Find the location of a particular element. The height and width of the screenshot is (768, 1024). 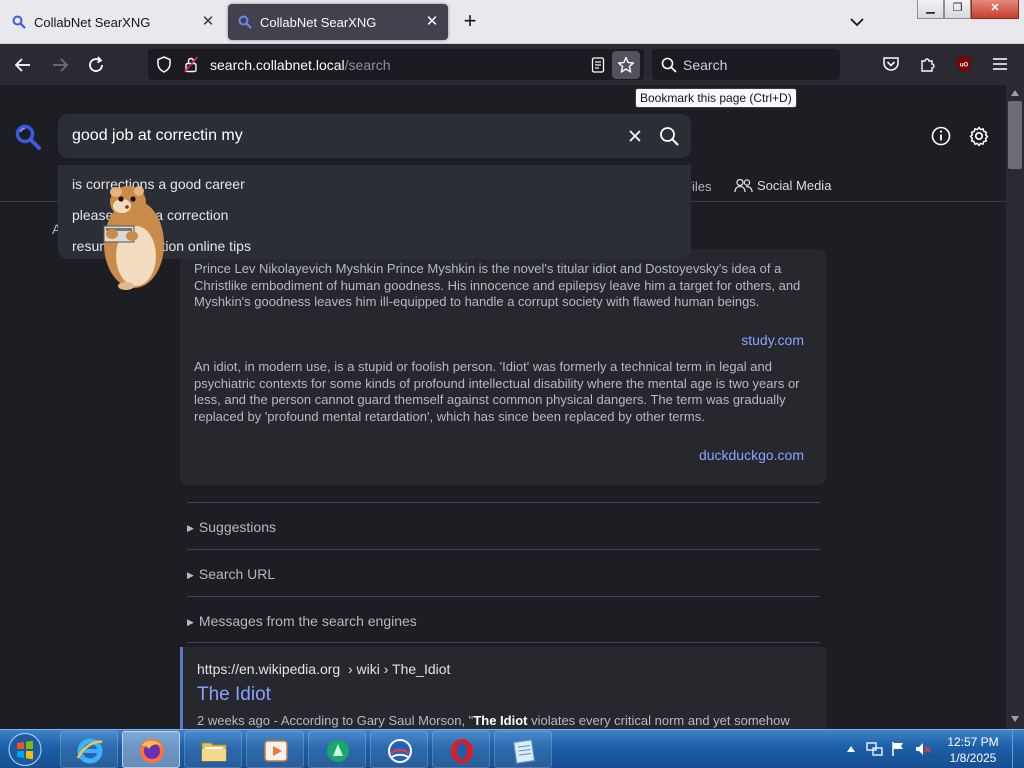

tab-collabnet-1: CollabNet SearXNG ✕ is located at coordinates (113, 22).